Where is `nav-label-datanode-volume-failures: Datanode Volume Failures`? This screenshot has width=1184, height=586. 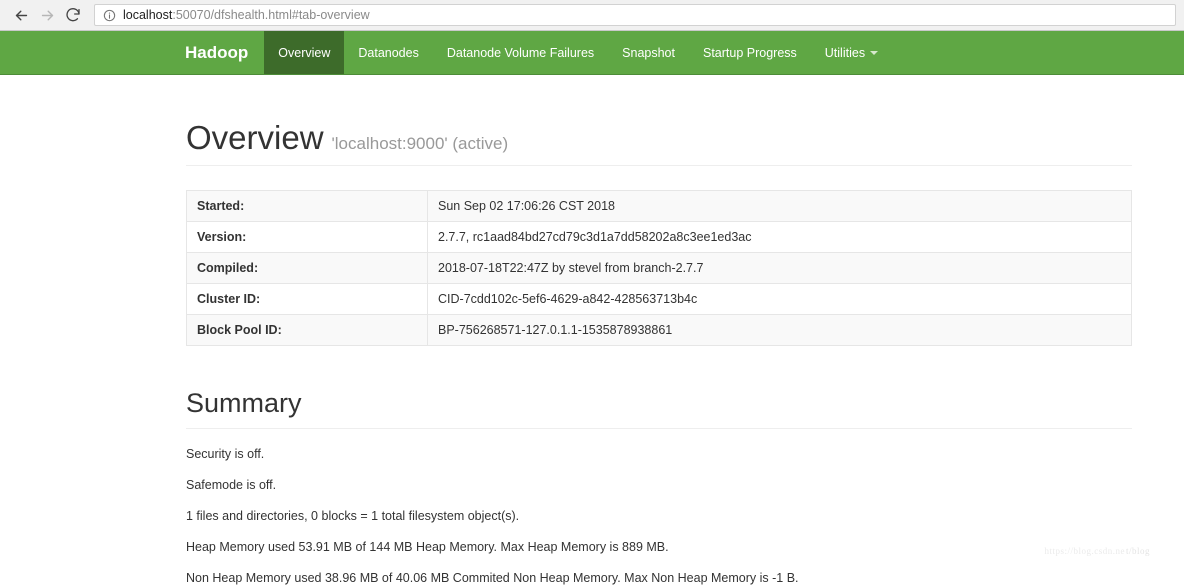 nav-label-datanode-volume-failures: Datanode Volume Failures is located at coordinates (520, 52).